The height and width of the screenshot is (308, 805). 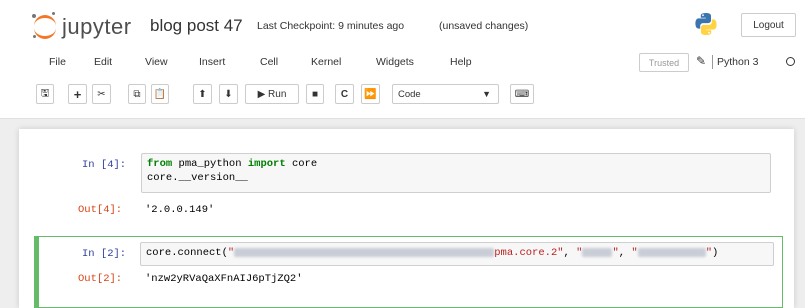 What do you see at coordinates (461, 62) in the screenshot?
I see `menu-help: Help` at bounding box center [461, 62].